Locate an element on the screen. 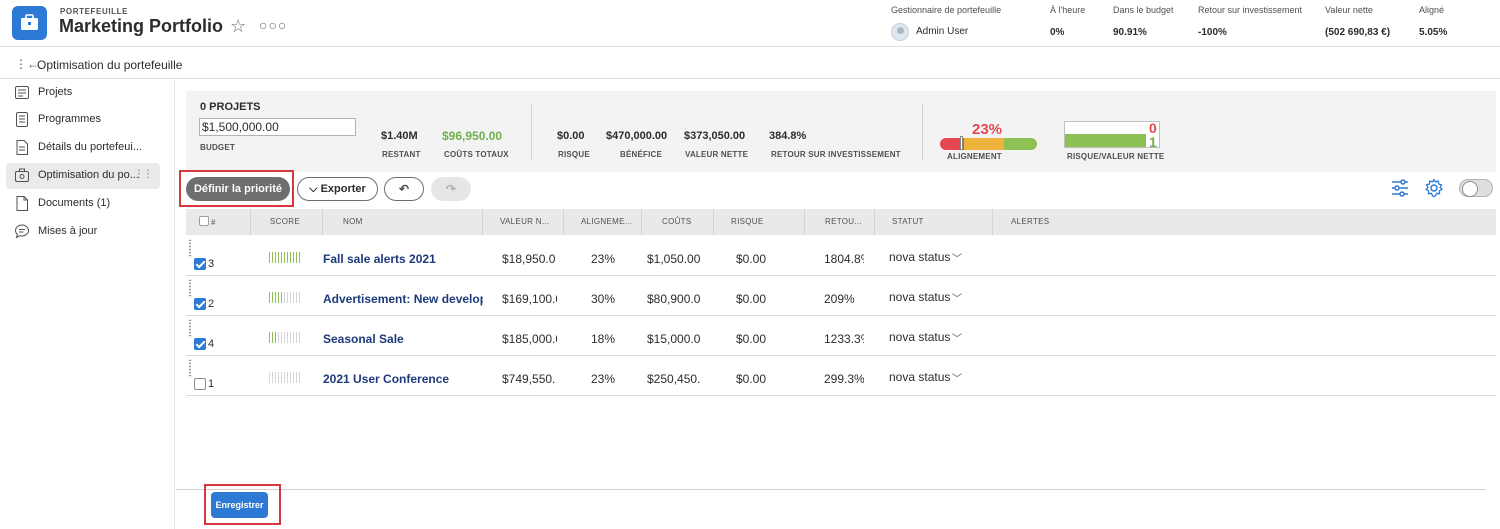 This screenshot has height=529, width=1500. budget-input is located at coordinates (277, 127).